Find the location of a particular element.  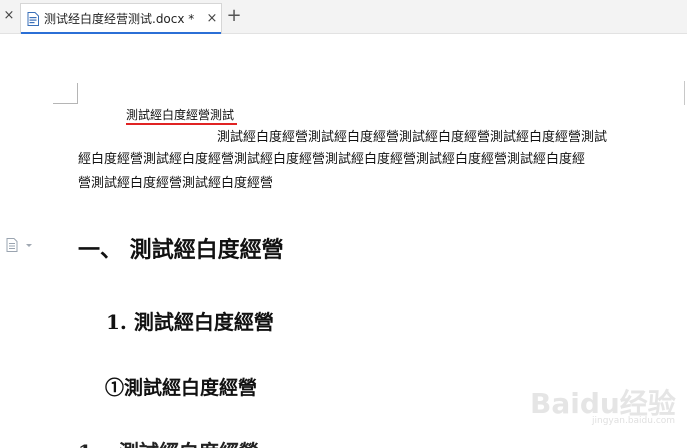

paragraph-line: 經白度經營測試經白度經營測試經白度經營測試經白度經營測試經白度經營測試經白度經 is located at coordinates (331, 160).